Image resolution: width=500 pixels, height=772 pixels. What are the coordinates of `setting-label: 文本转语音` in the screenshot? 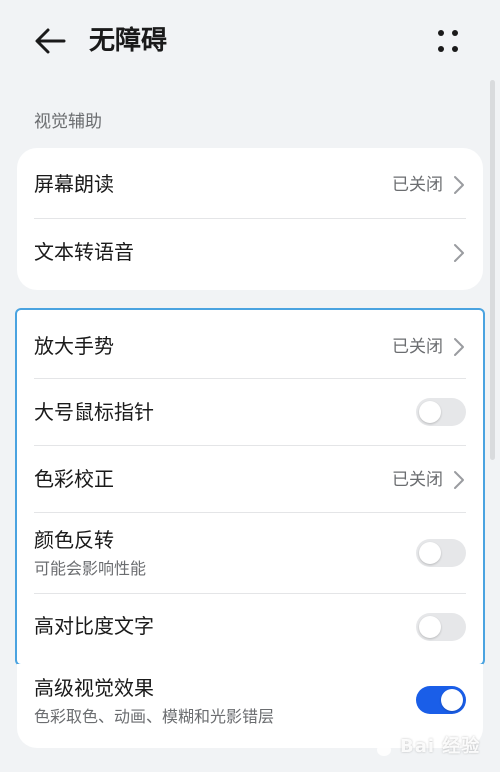 It's located at (84, 252).